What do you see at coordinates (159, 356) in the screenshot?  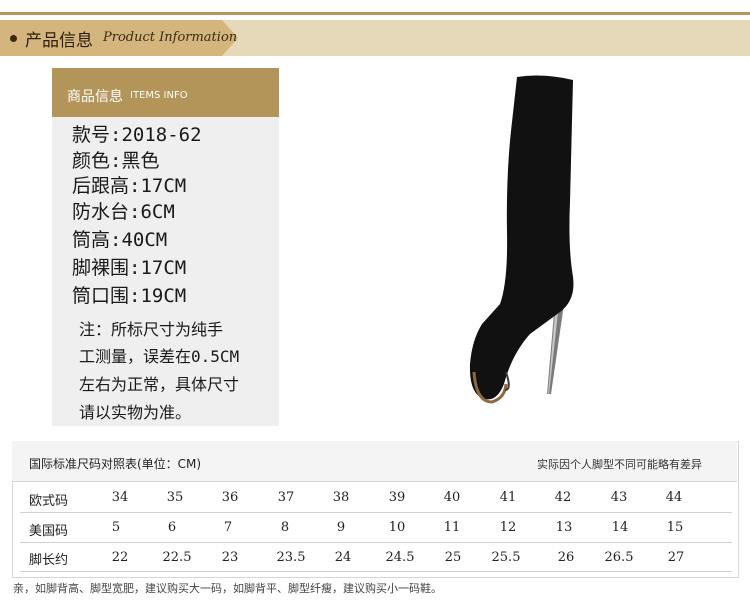 I see `measurement-note-line: 工测量，误差在0.5CM` at bounding box center [159, 356].